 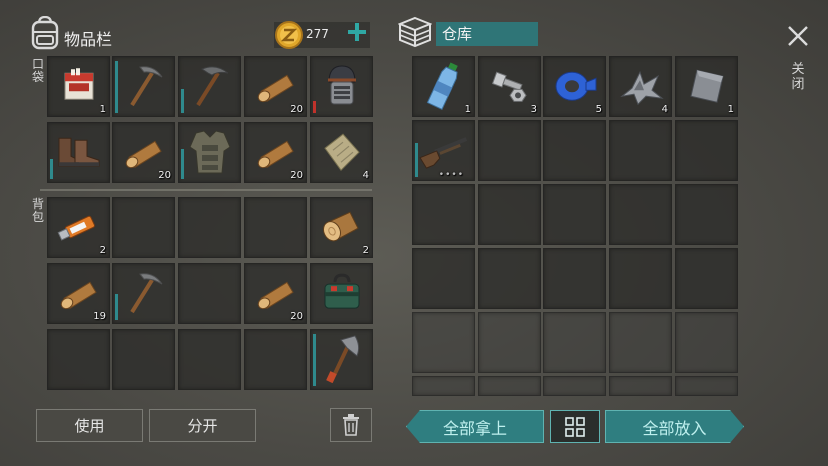 What do you see at coordinates (451, 175) in the screenshot?
I see `ammo-indicator: ••••` at bounding box center [451, 175].